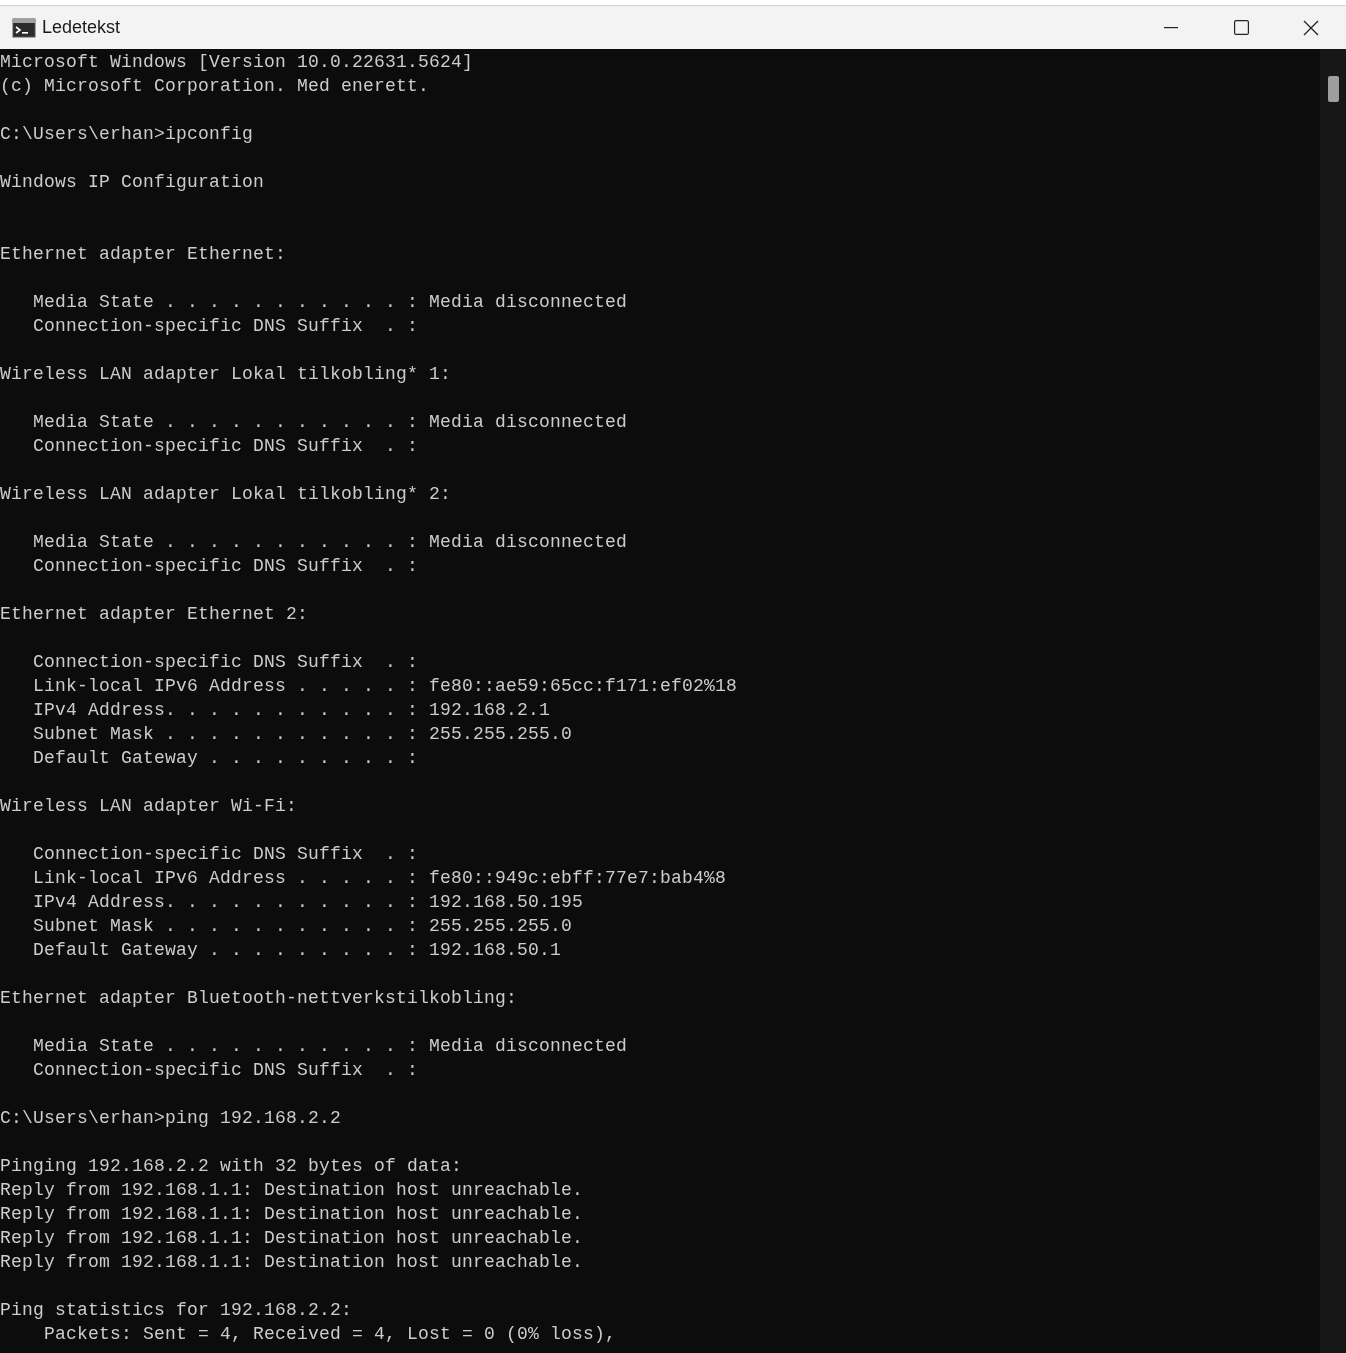 This screenshot has height=1353, width=1346. What do you see at coordinates (149, 806) in the screenshot?
I see `console-line: Wireless LAN adapter Wi-Fi:` at bounding box center [149, 806].